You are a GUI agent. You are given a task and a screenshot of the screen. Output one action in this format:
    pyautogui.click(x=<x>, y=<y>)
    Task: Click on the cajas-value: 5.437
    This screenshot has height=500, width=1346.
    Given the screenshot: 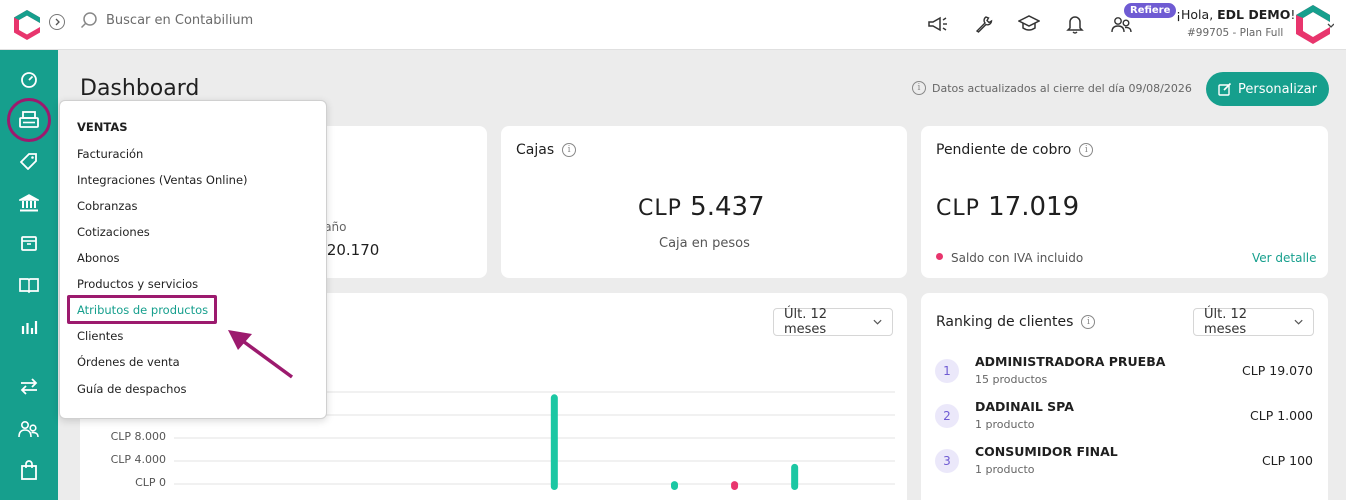 What is the action you would take?
    pyautogui.click(x=727, y=207)
    